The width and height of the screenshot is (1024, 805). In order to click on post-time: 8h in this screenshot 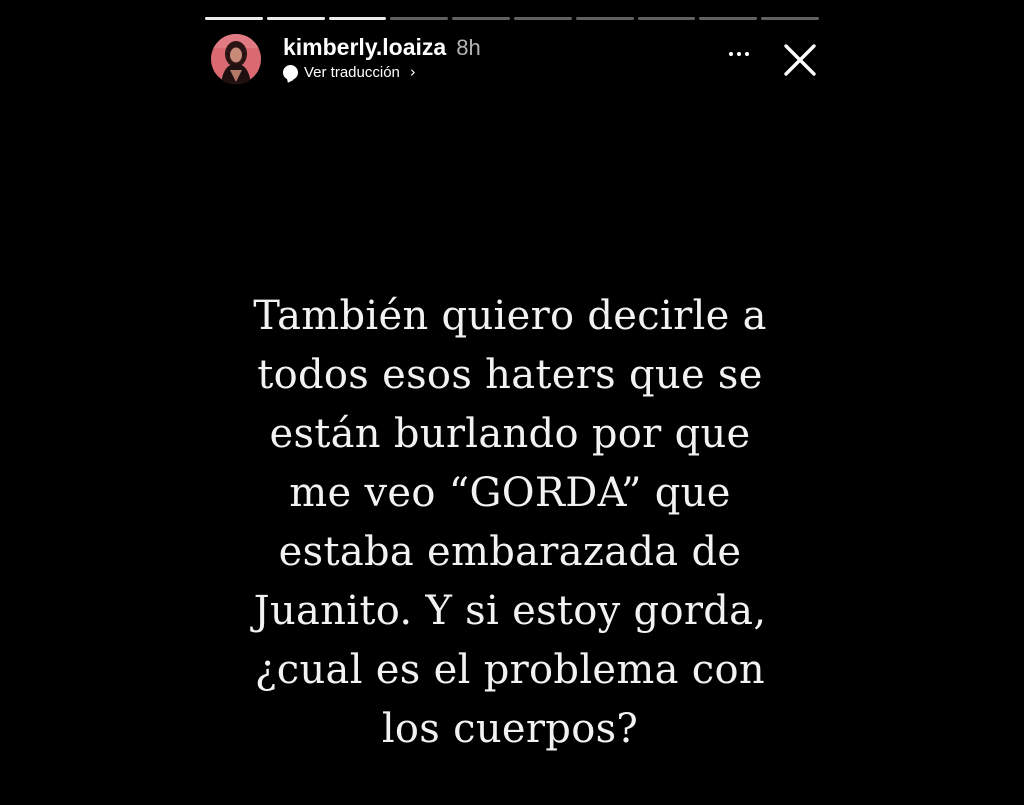, I will do `click(468, 47)`.